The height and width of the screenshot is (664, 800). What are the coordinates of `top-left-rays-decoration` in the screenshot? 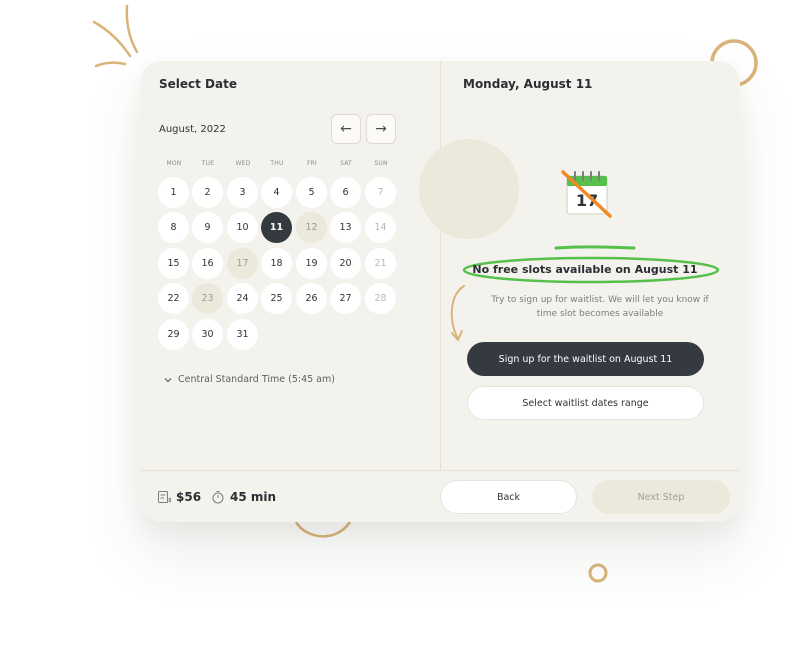 It's located at (115, 36).